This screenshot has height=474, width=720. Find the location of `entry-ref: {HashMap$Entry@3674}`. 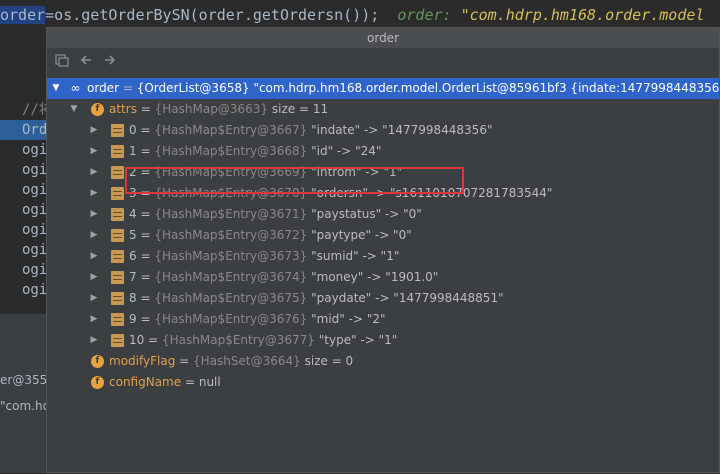

entry-ref: {HashMap$Entry@3674} is located at coordinates (231, 277).